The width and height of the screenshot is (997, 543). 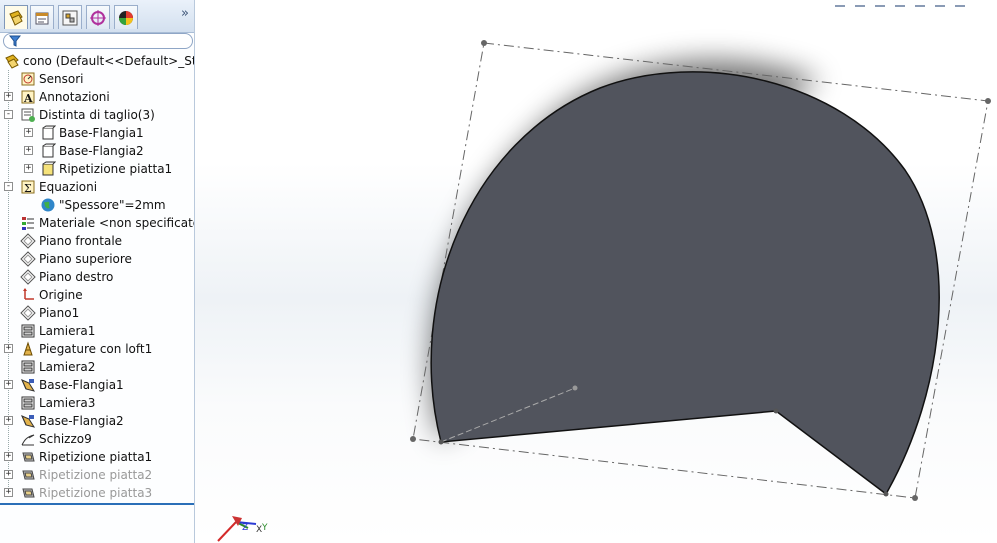 I want to click on reference-triad: X Y Z, so click(x=242, y=529).